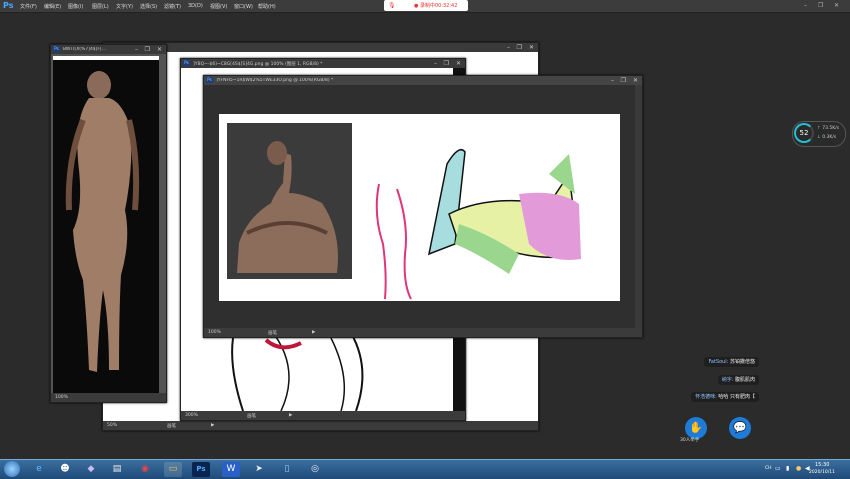 The width and height of the screenshot is (850, 479). I want to click on arm-reference-photo, so click(289, 201).